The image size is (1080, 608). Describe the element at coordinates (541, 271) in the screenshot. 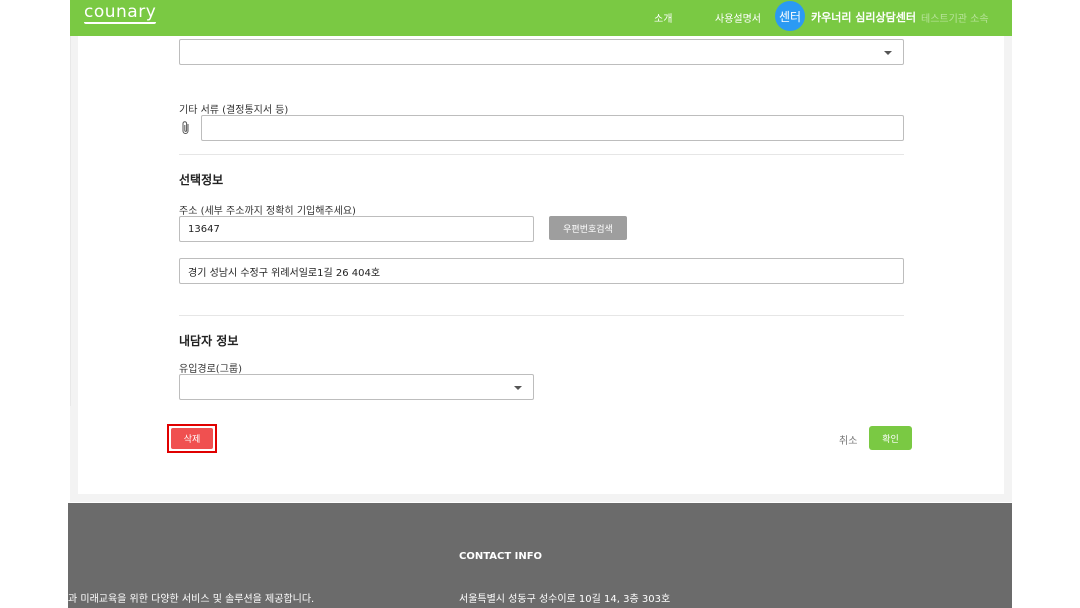

I see `address-input: 경기 성남시 수정구 위례서일로1길 26 404호` at that location.